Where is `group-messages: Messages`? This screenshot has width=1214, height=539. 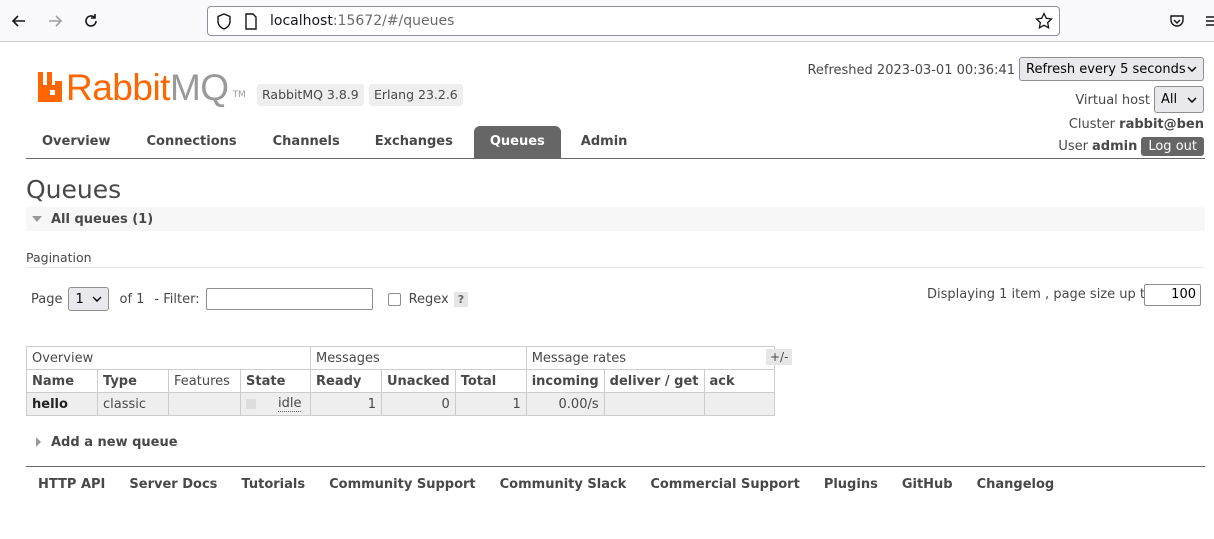 group-messages: Messages is located at coordinates (418, 358).